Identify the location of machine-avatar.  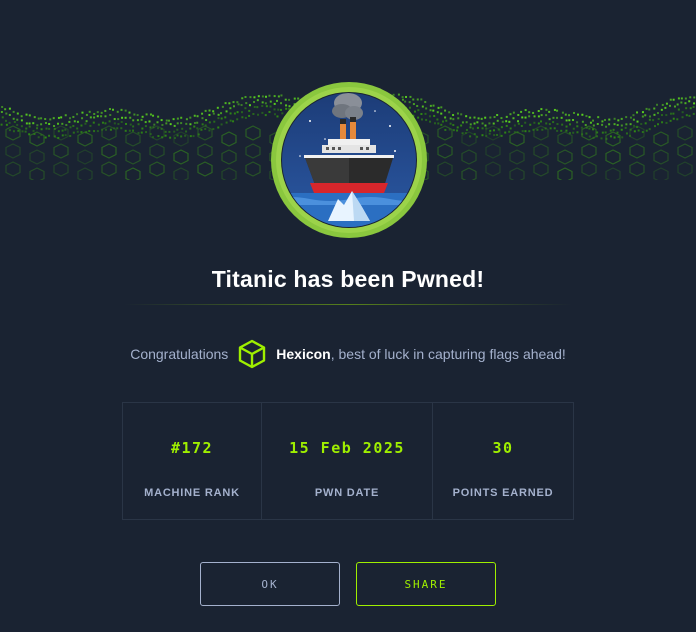
(349, 160).